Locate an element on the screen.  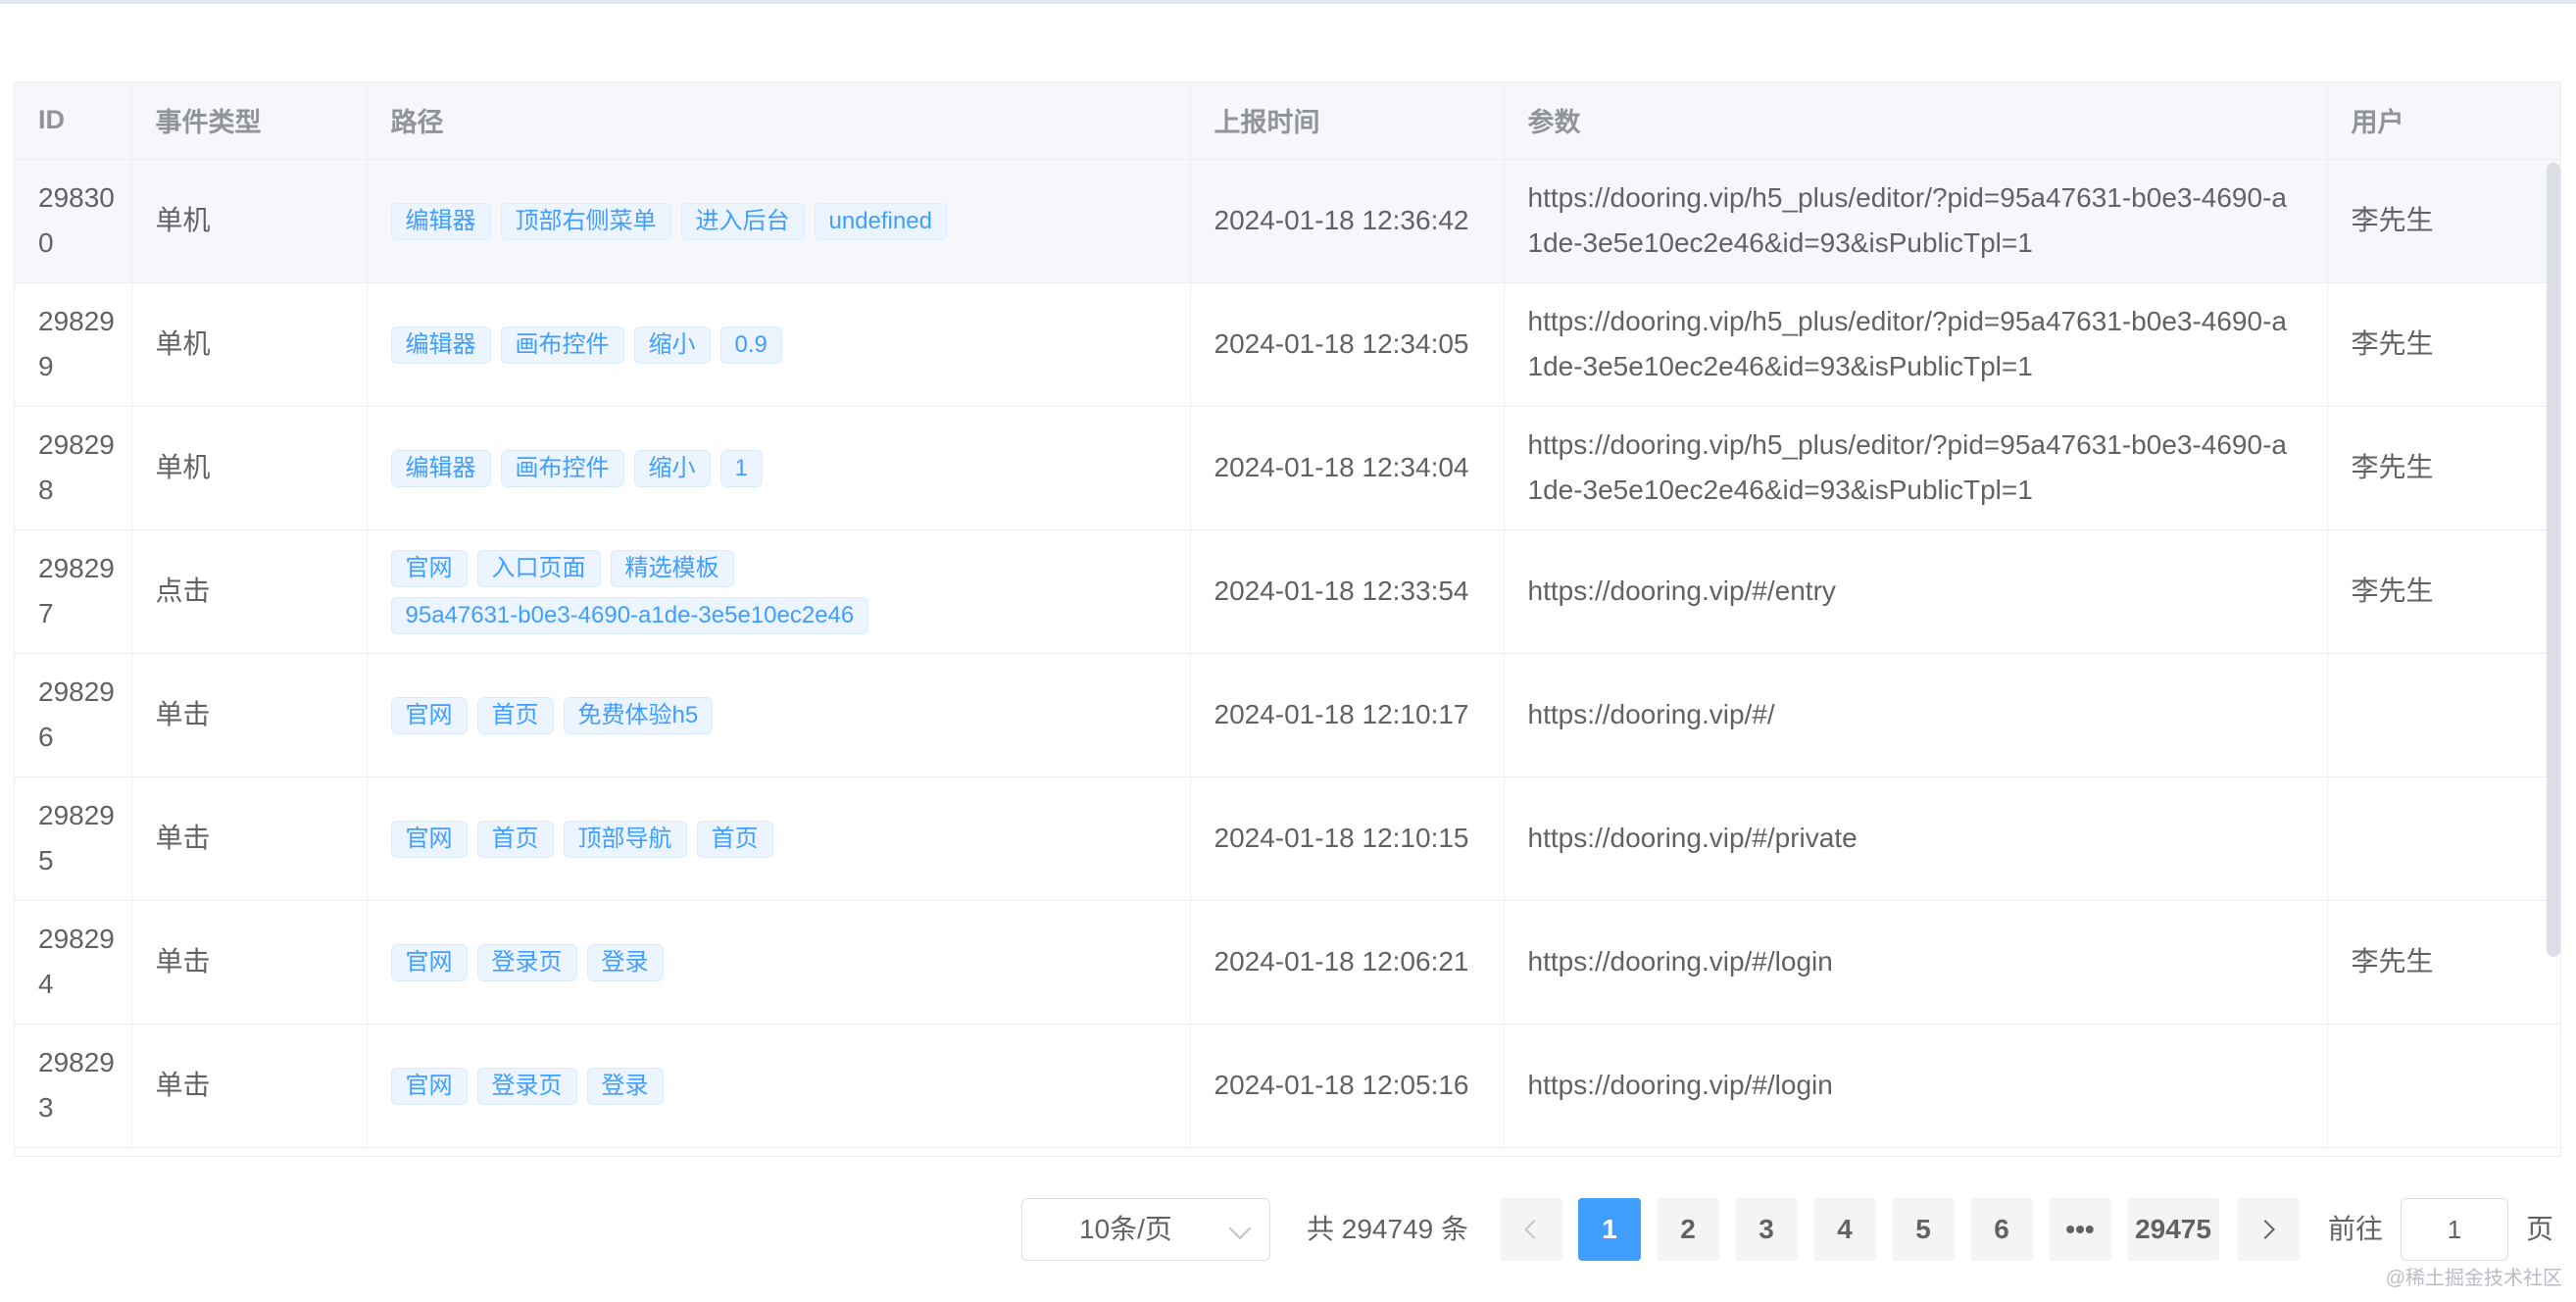
next-page-button is located at coordinates (2268, 1229).